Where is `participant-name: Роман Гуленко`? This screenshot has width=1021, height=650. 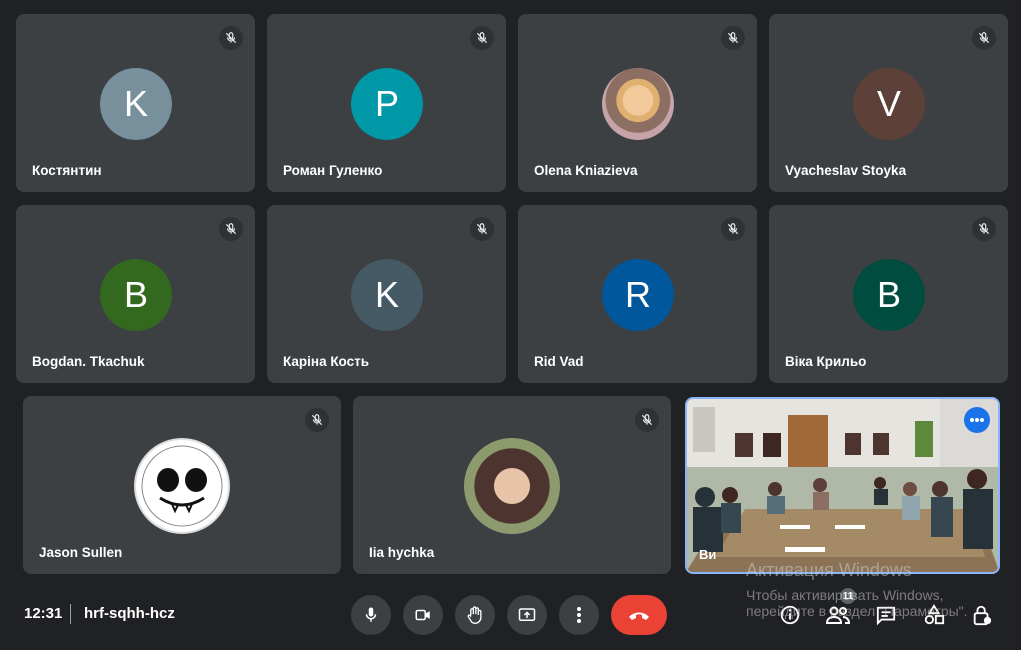
participant-name: Роман Гуленко is located at coordinates (333, 170).